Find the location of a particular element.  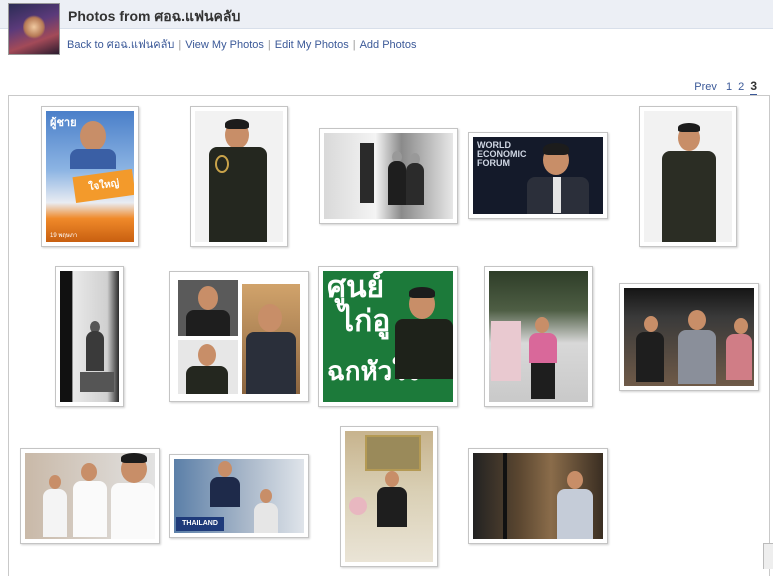

photo-thumbnail: WORLD ECONOMIC FORUM is located at coordinates (538, 175).